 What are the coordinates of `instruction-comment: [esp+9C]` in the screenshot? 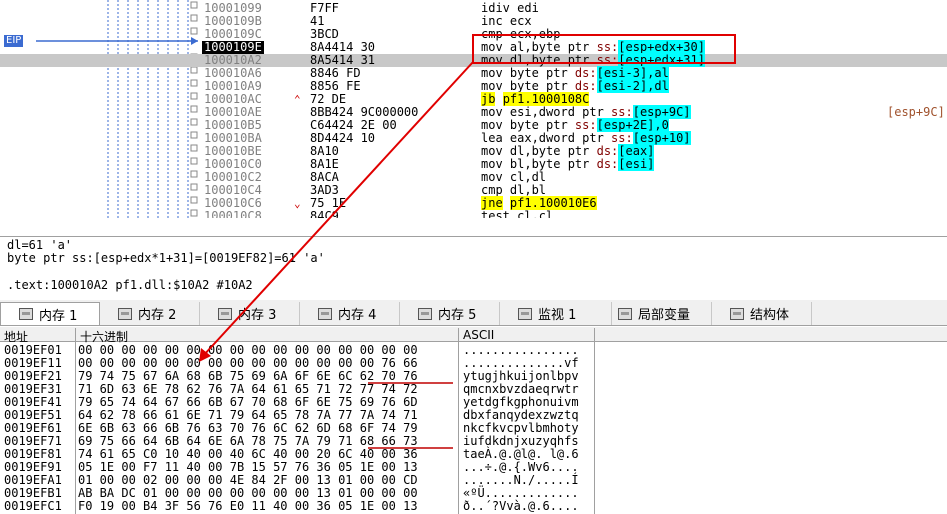 It's located at (916, 112).